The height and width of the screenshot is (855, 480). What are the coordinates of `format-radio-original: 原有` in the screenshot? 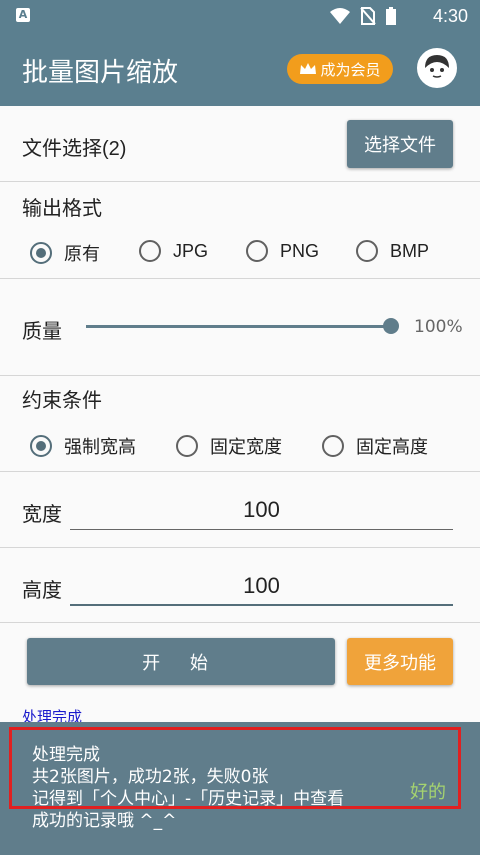 It's located at (65, 253).